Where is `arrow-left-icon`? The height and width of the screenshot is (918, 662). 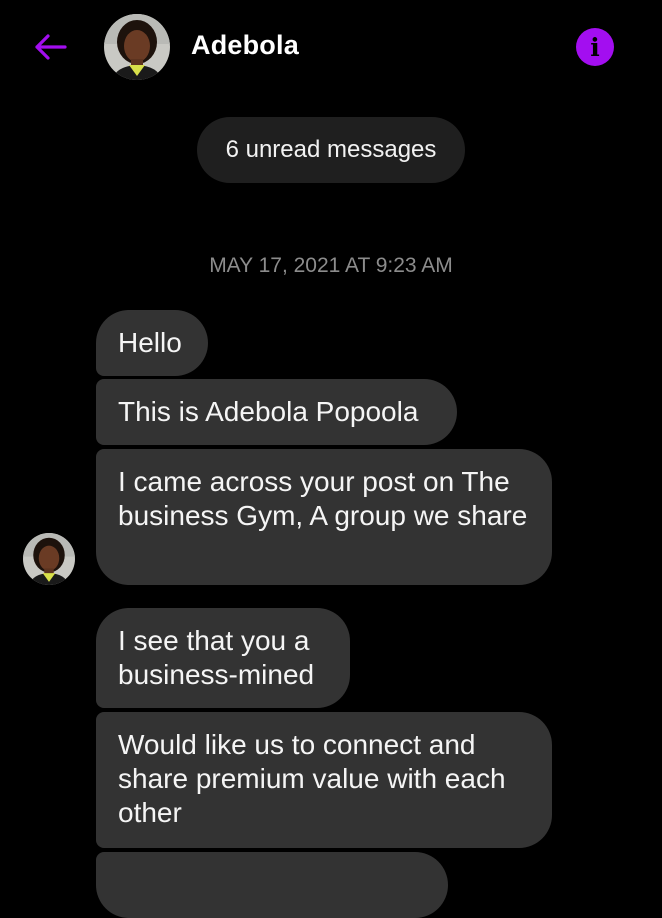
arrow-left-icon is located at coordinates (51, 47).